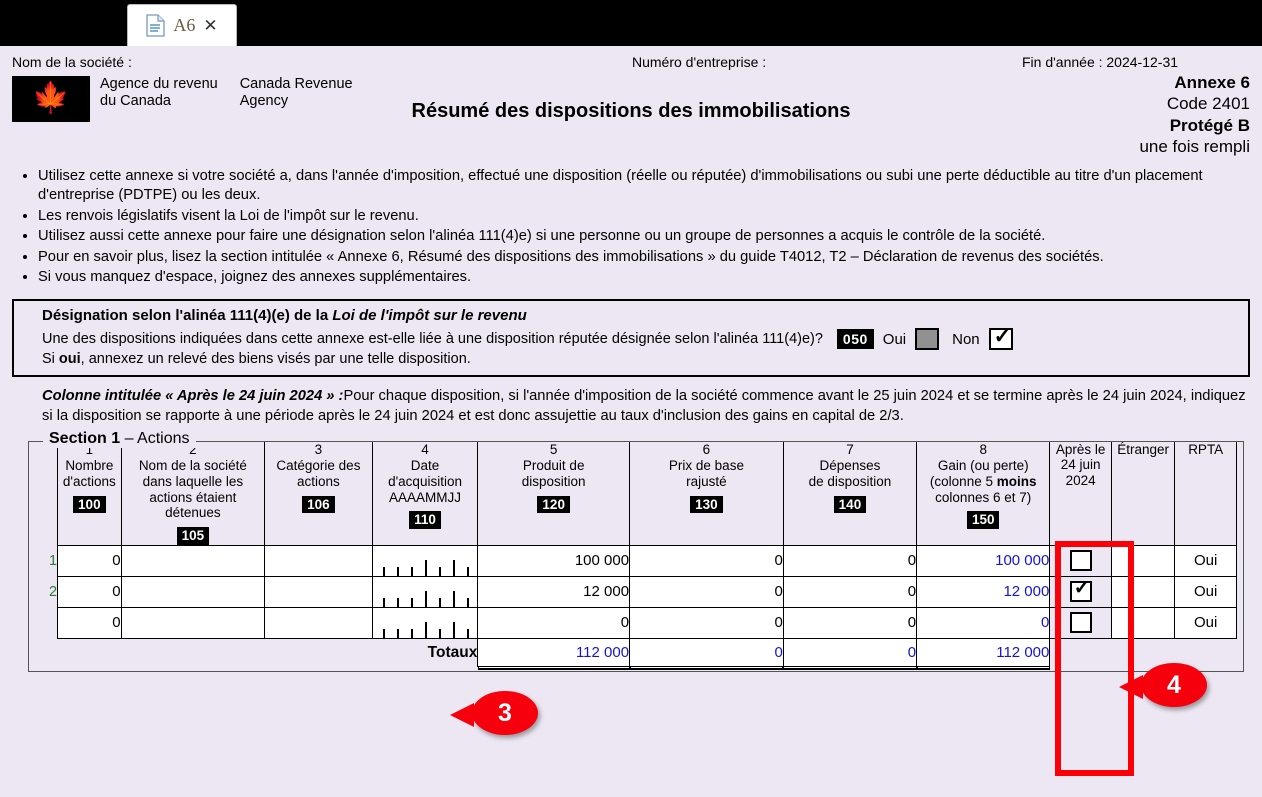 The height and width of the screenshot is (797, 1262). I want to click on tab-label: A6, so click(184, 25).